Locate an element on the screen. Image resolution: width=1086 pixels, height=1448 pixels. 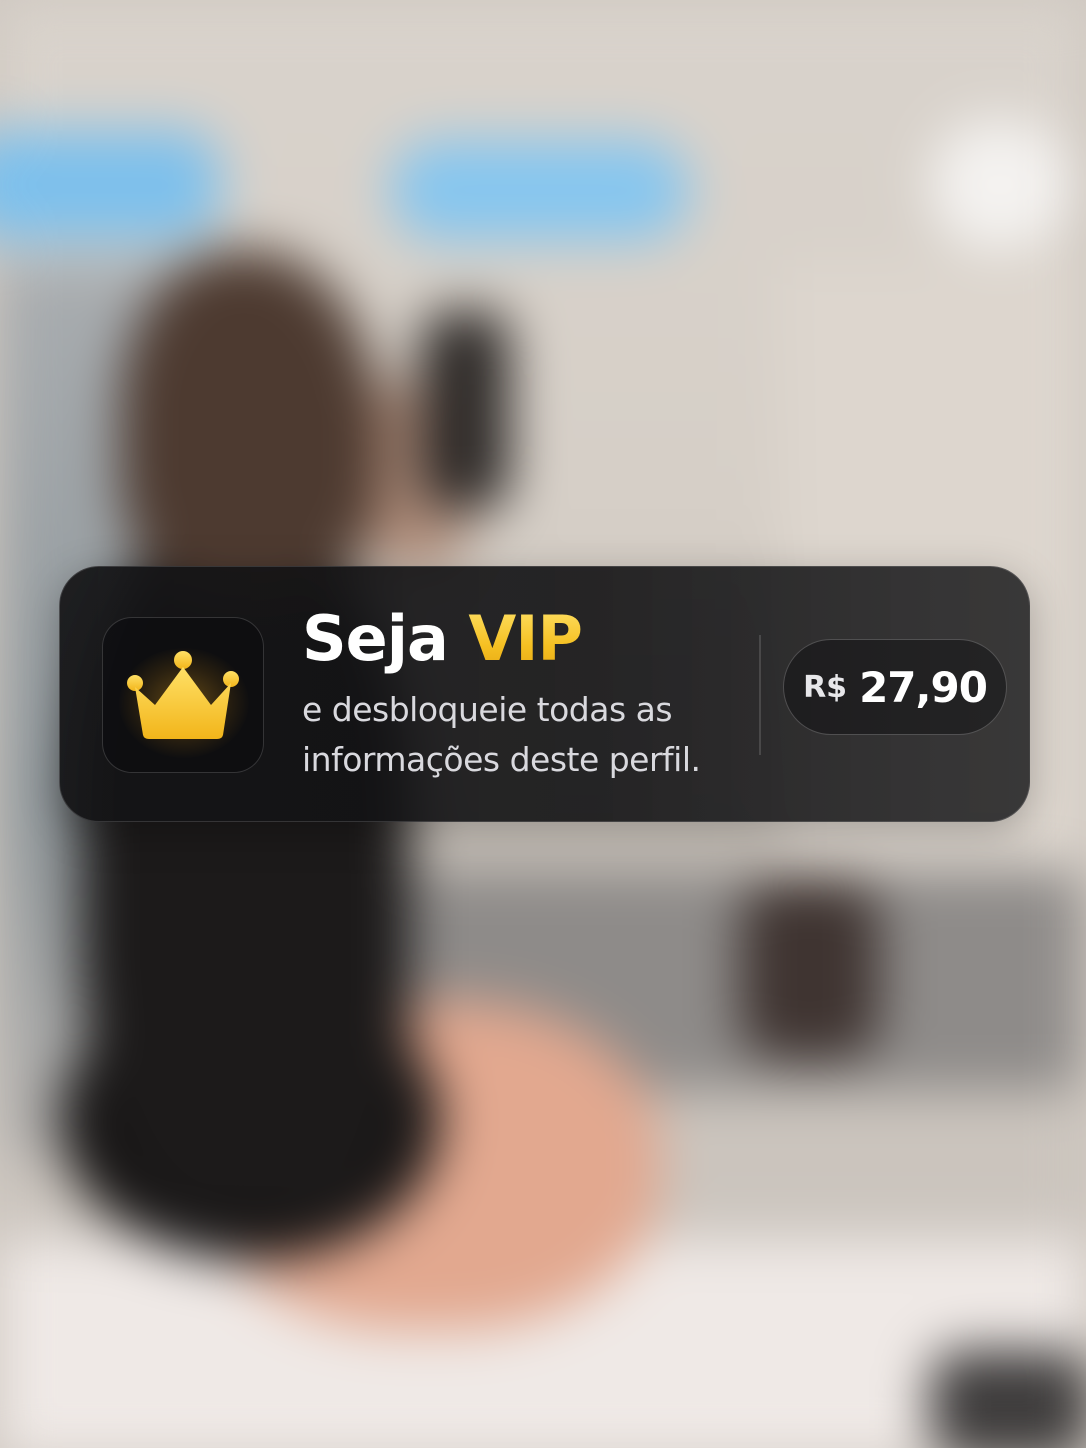
title-highlight: VIP is located at coordinates (525, 638).